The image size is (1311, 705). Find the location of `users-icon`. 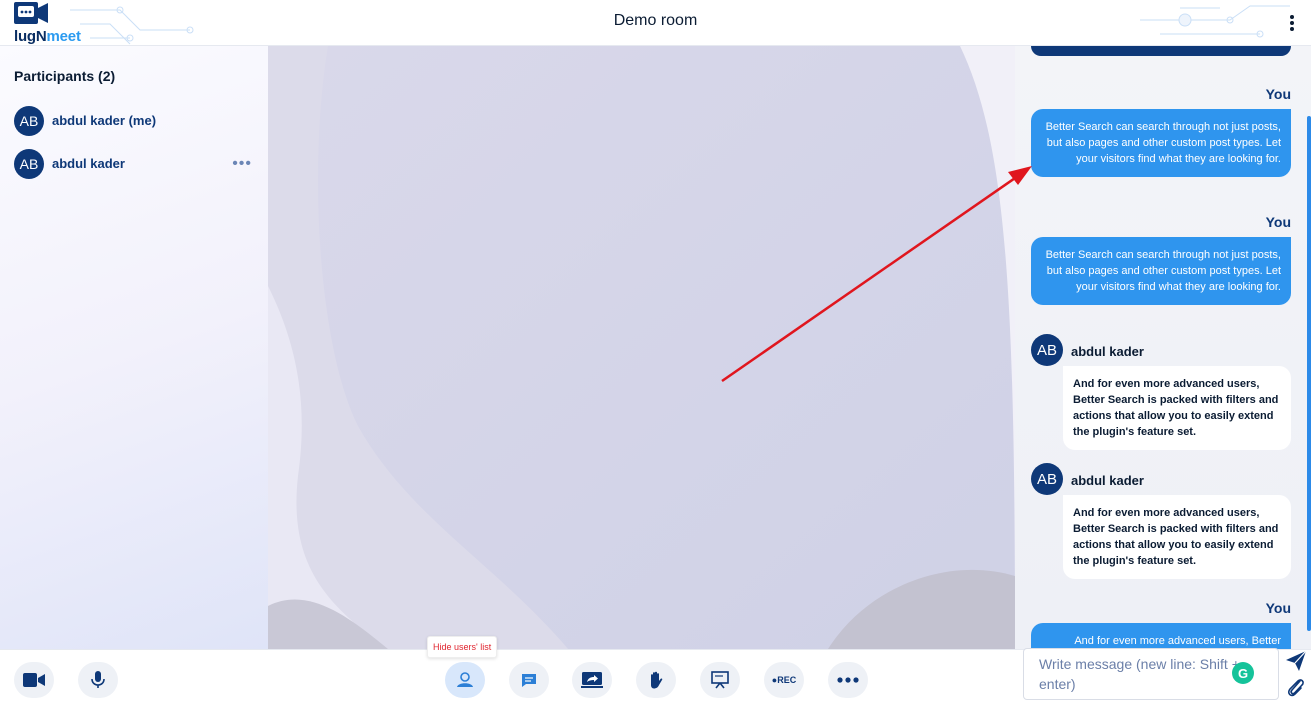

users-icon is located at coordinates (465, 679).